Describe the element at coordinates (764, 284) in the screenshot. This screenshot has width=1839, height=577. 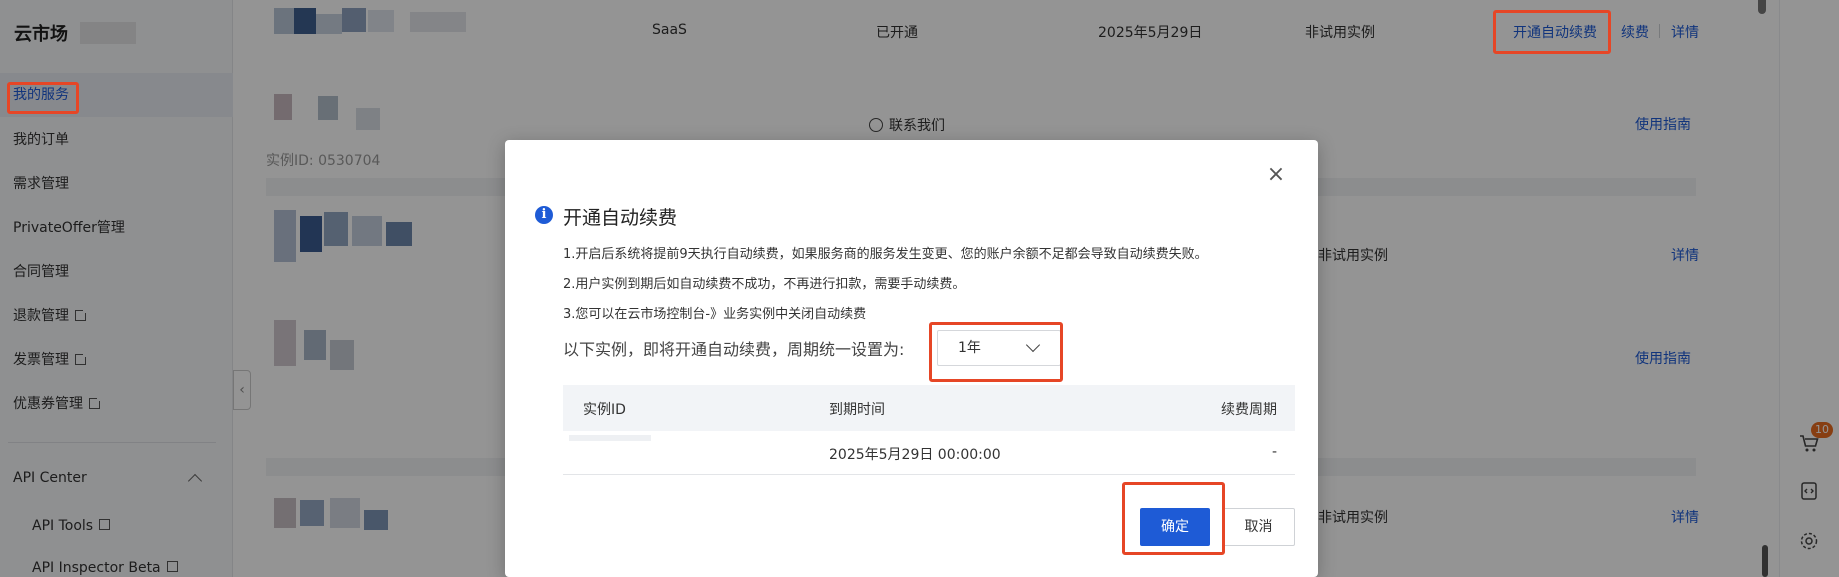
I see `notice-line-2: 2.用户实例到期后如自动续费不成功，不再进行扣款，需要手动续费。` at that location.